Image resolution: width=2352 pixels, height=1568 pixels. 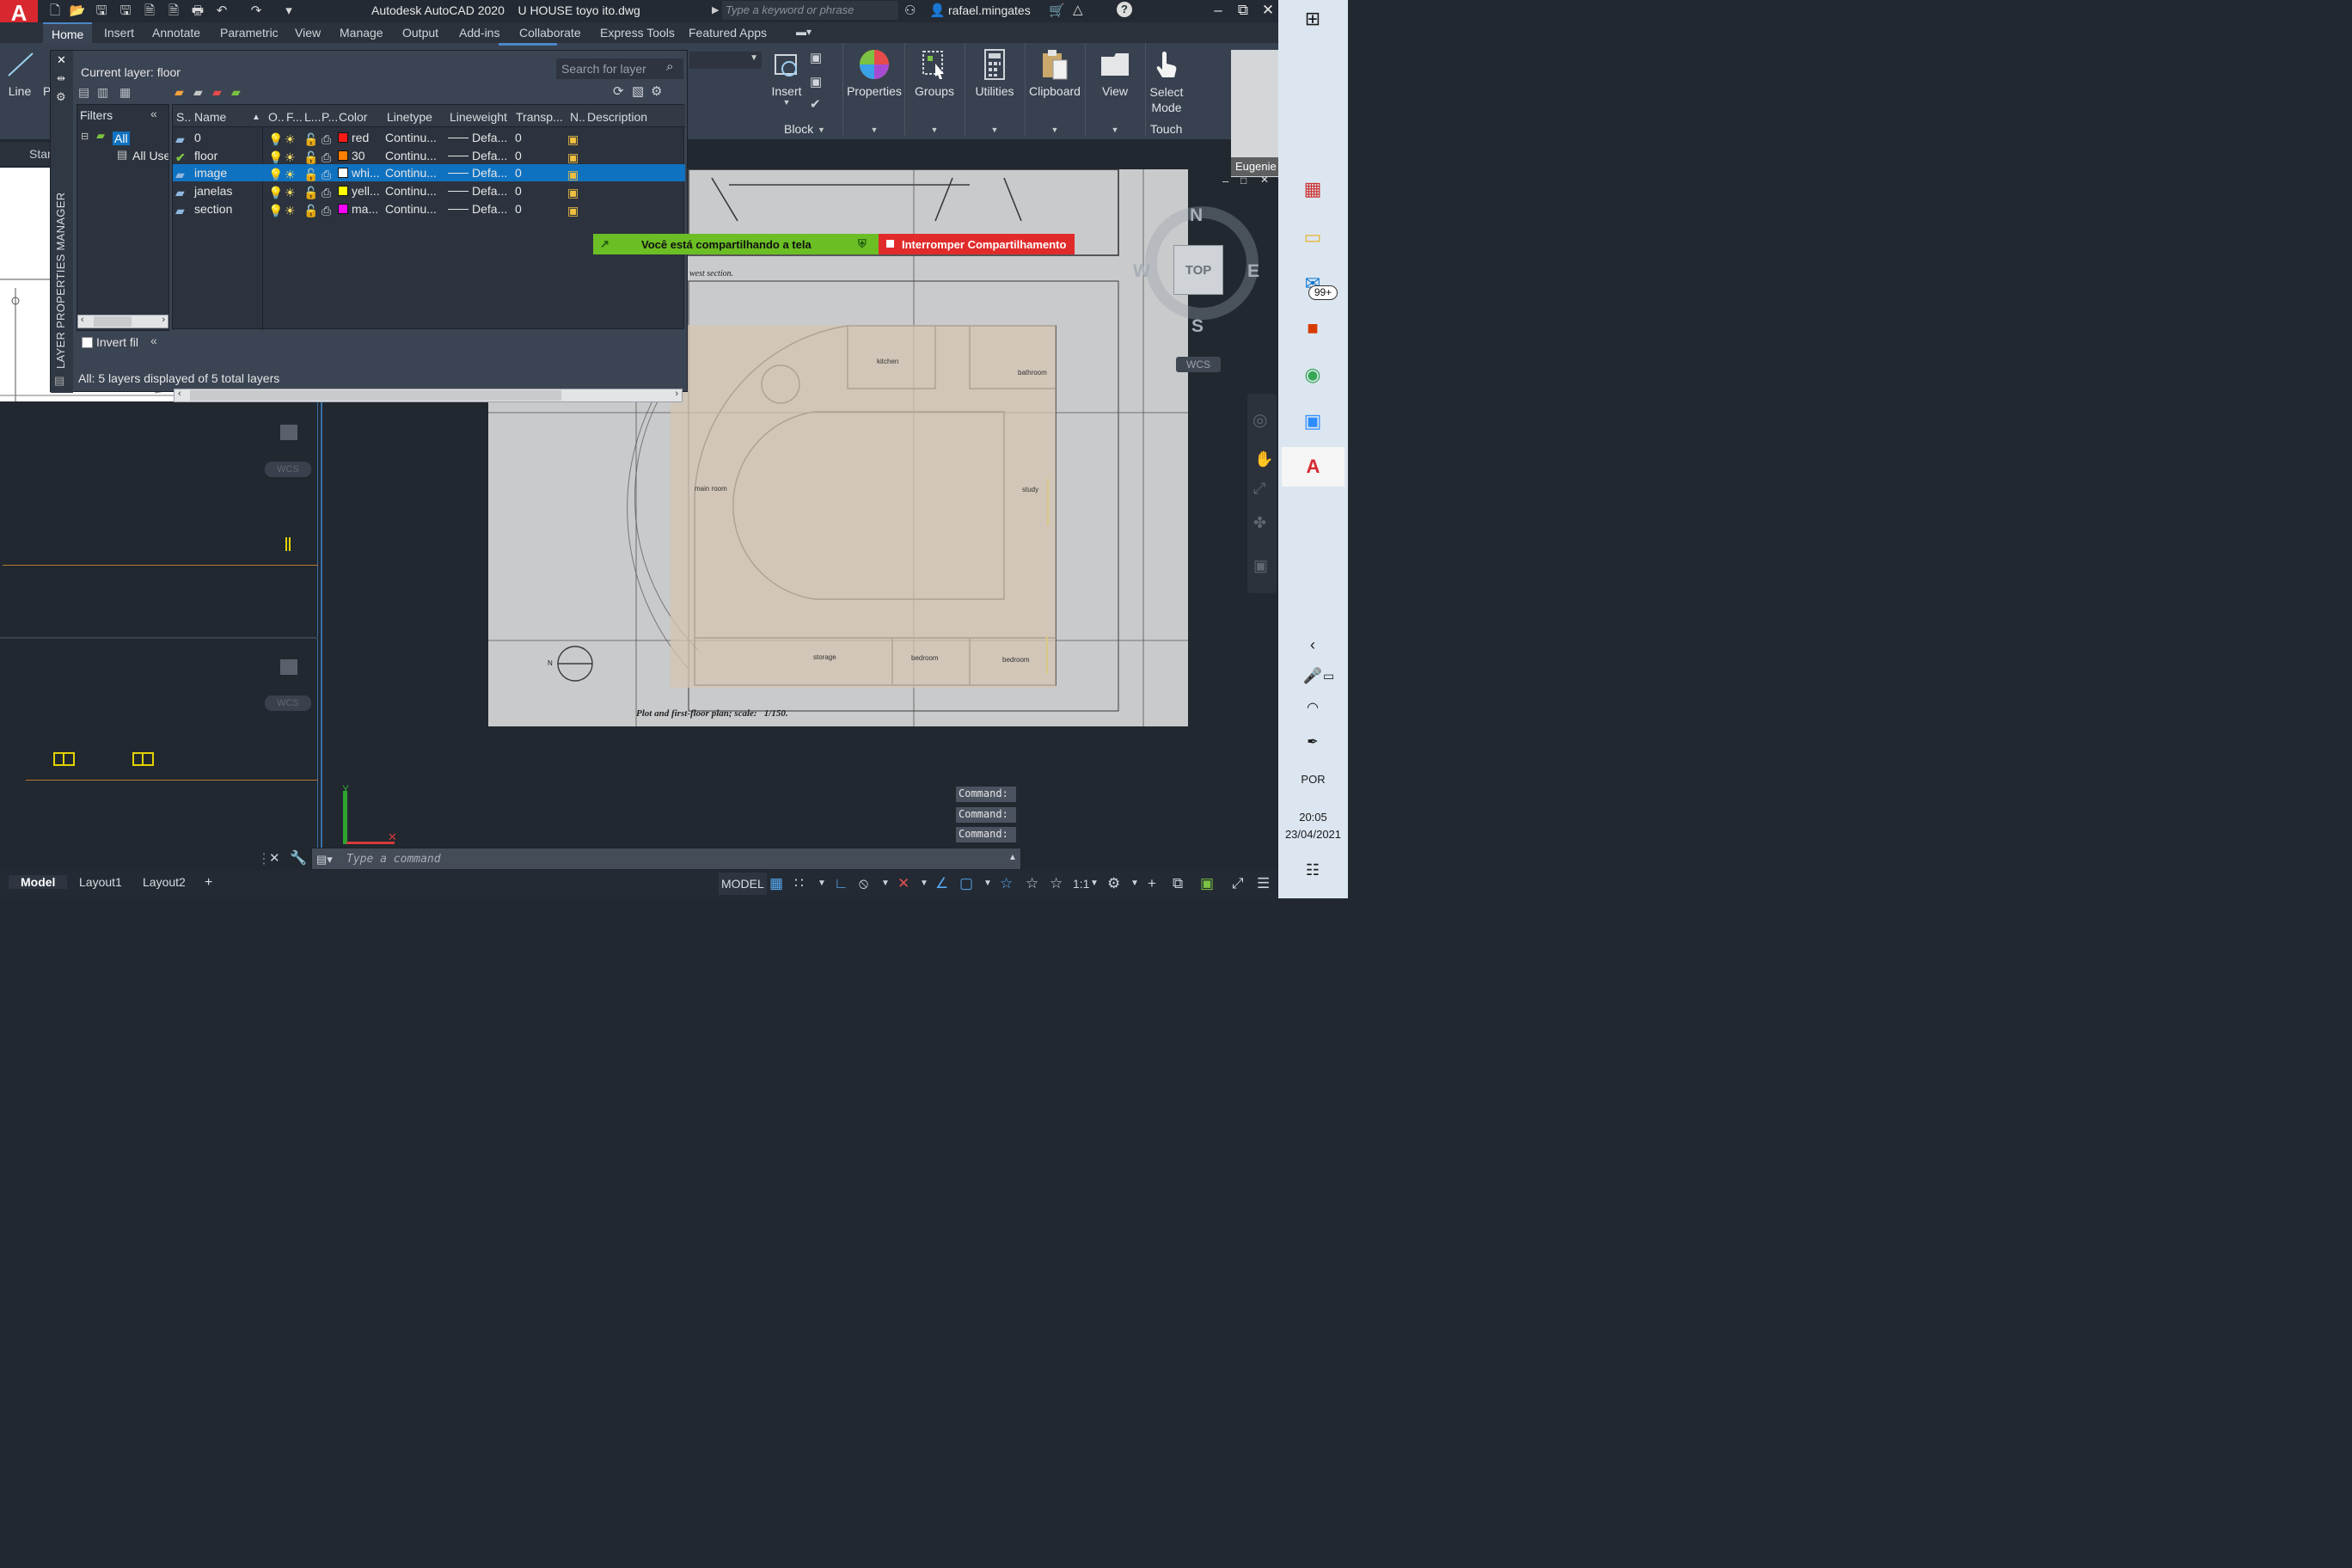 What do you see at coordinates (197, 11) in the screenshot?
I see `plot-icon: 🖶` at bounding box center [197, 11].